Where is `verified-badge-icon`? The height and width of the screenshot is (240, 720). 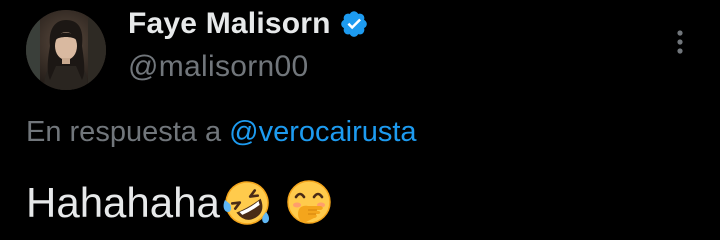
verified-badge-icon is located at coordinates (354, 24).